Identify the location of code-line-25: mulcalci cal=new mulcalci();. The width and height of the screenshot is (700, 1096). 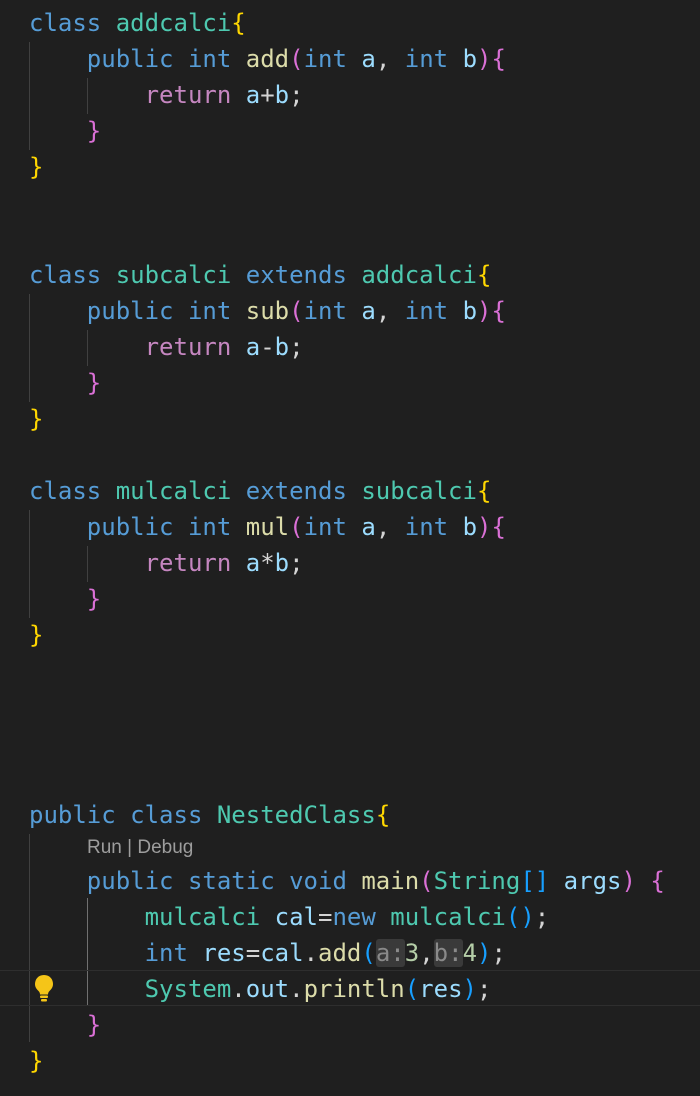
(289, 917).